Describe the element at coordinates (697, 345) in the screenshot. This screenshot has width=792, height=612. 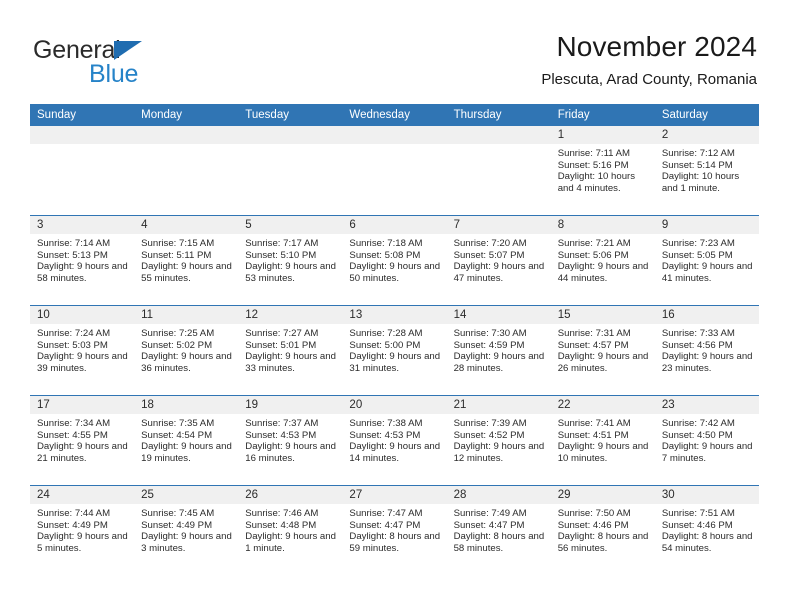
I see `sunset-text: Sunset: 4:56 PM` at that location.